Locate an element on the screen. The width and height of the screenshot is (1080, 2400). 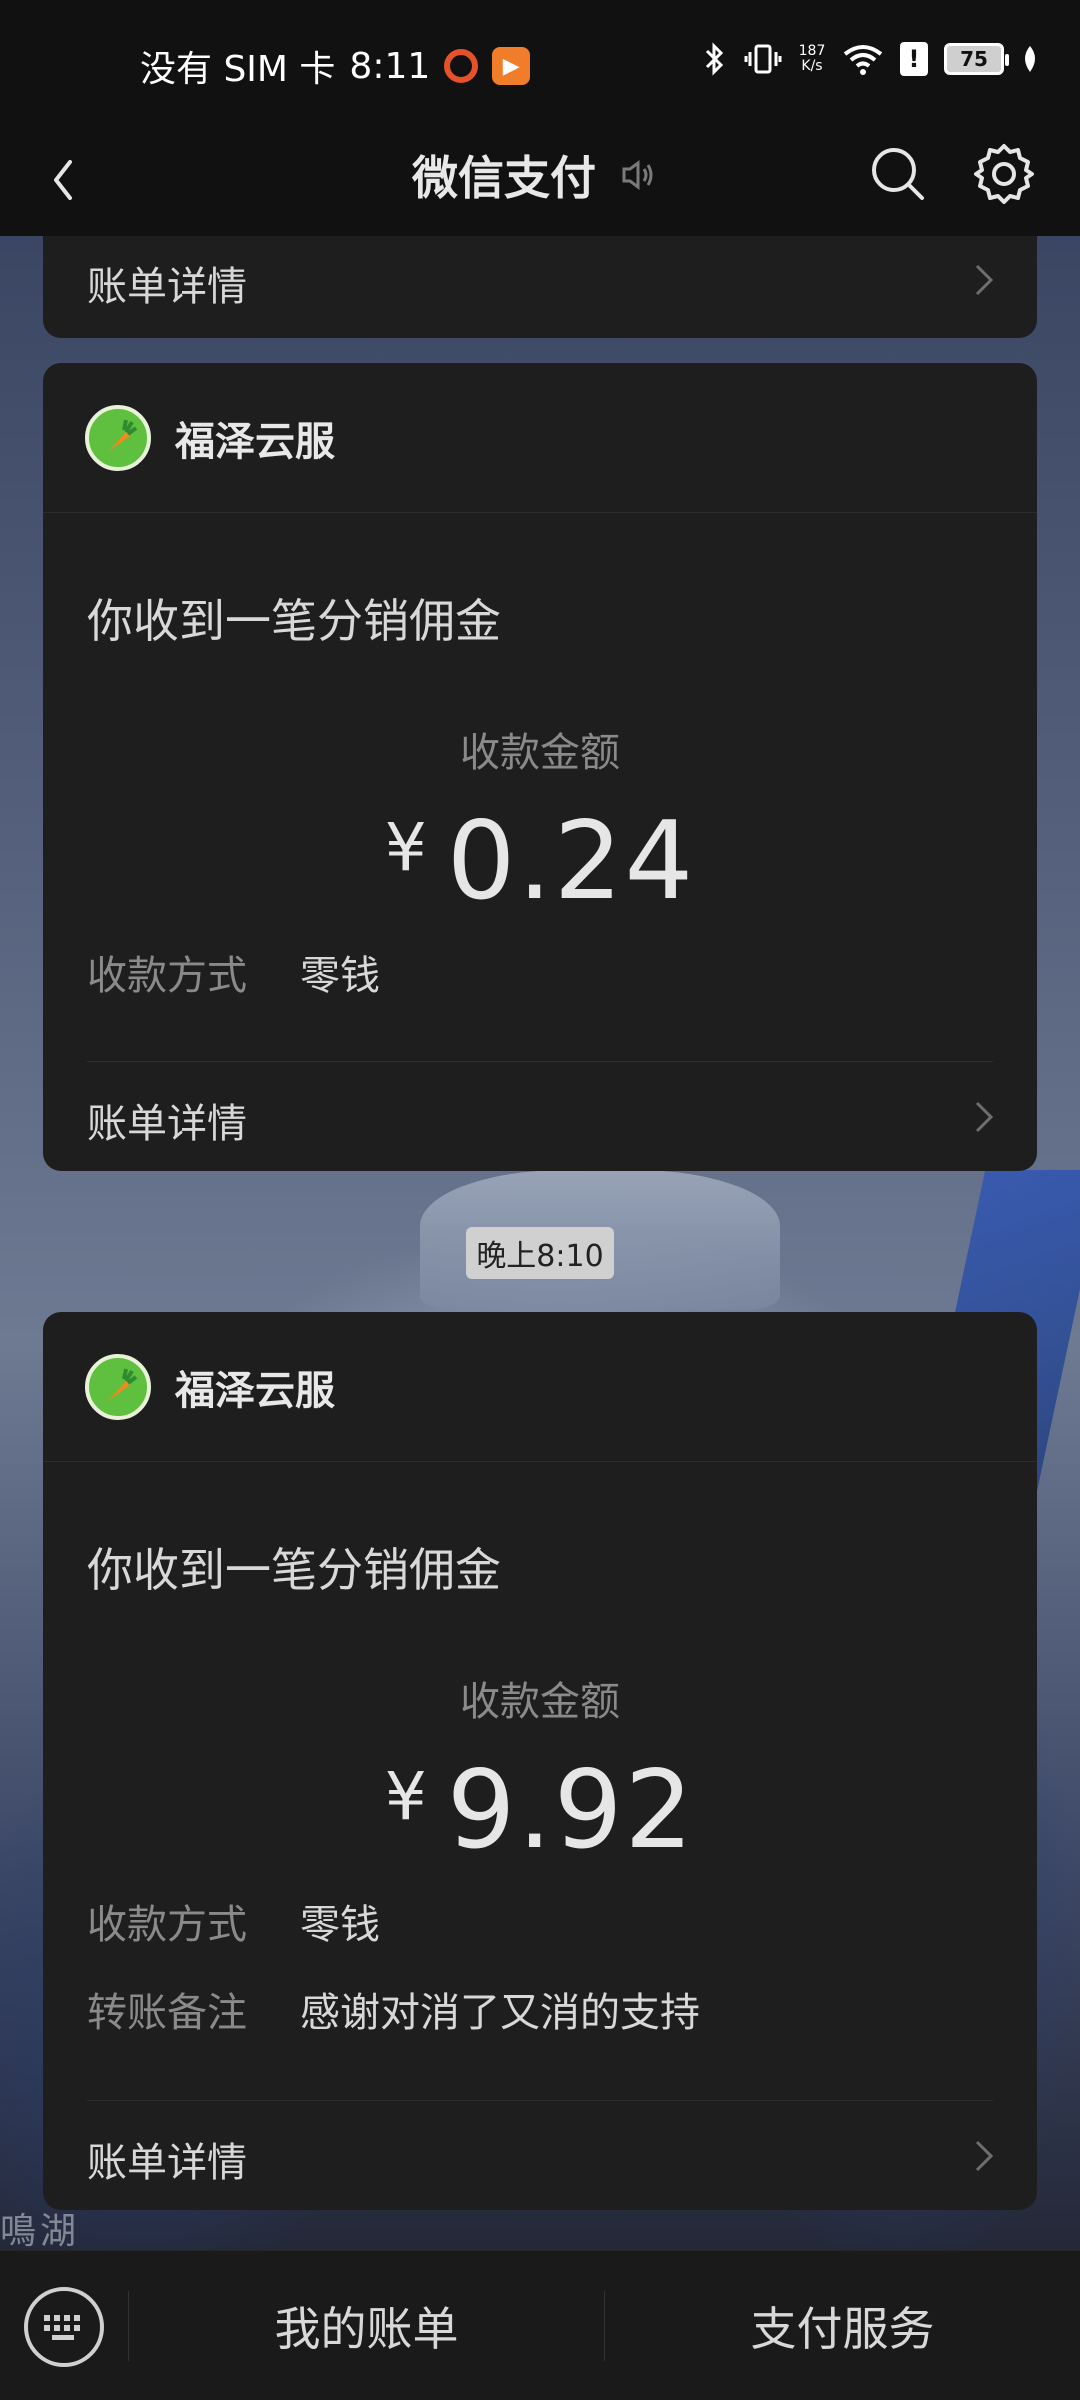
amount-value: ¥0.24 is located at coordinates (540, 861).